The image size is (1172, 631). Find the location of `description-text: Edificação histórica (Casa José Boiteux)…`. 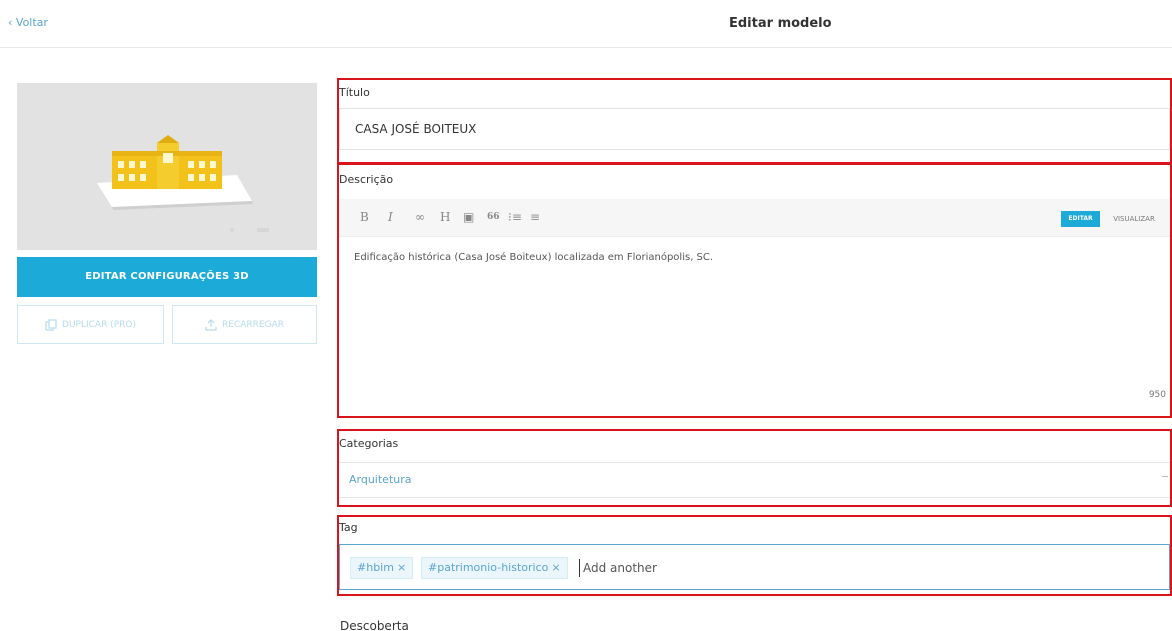

description-text: Edificação histórica (Casa José Boiteux)… is located at coordinates (534, 257).